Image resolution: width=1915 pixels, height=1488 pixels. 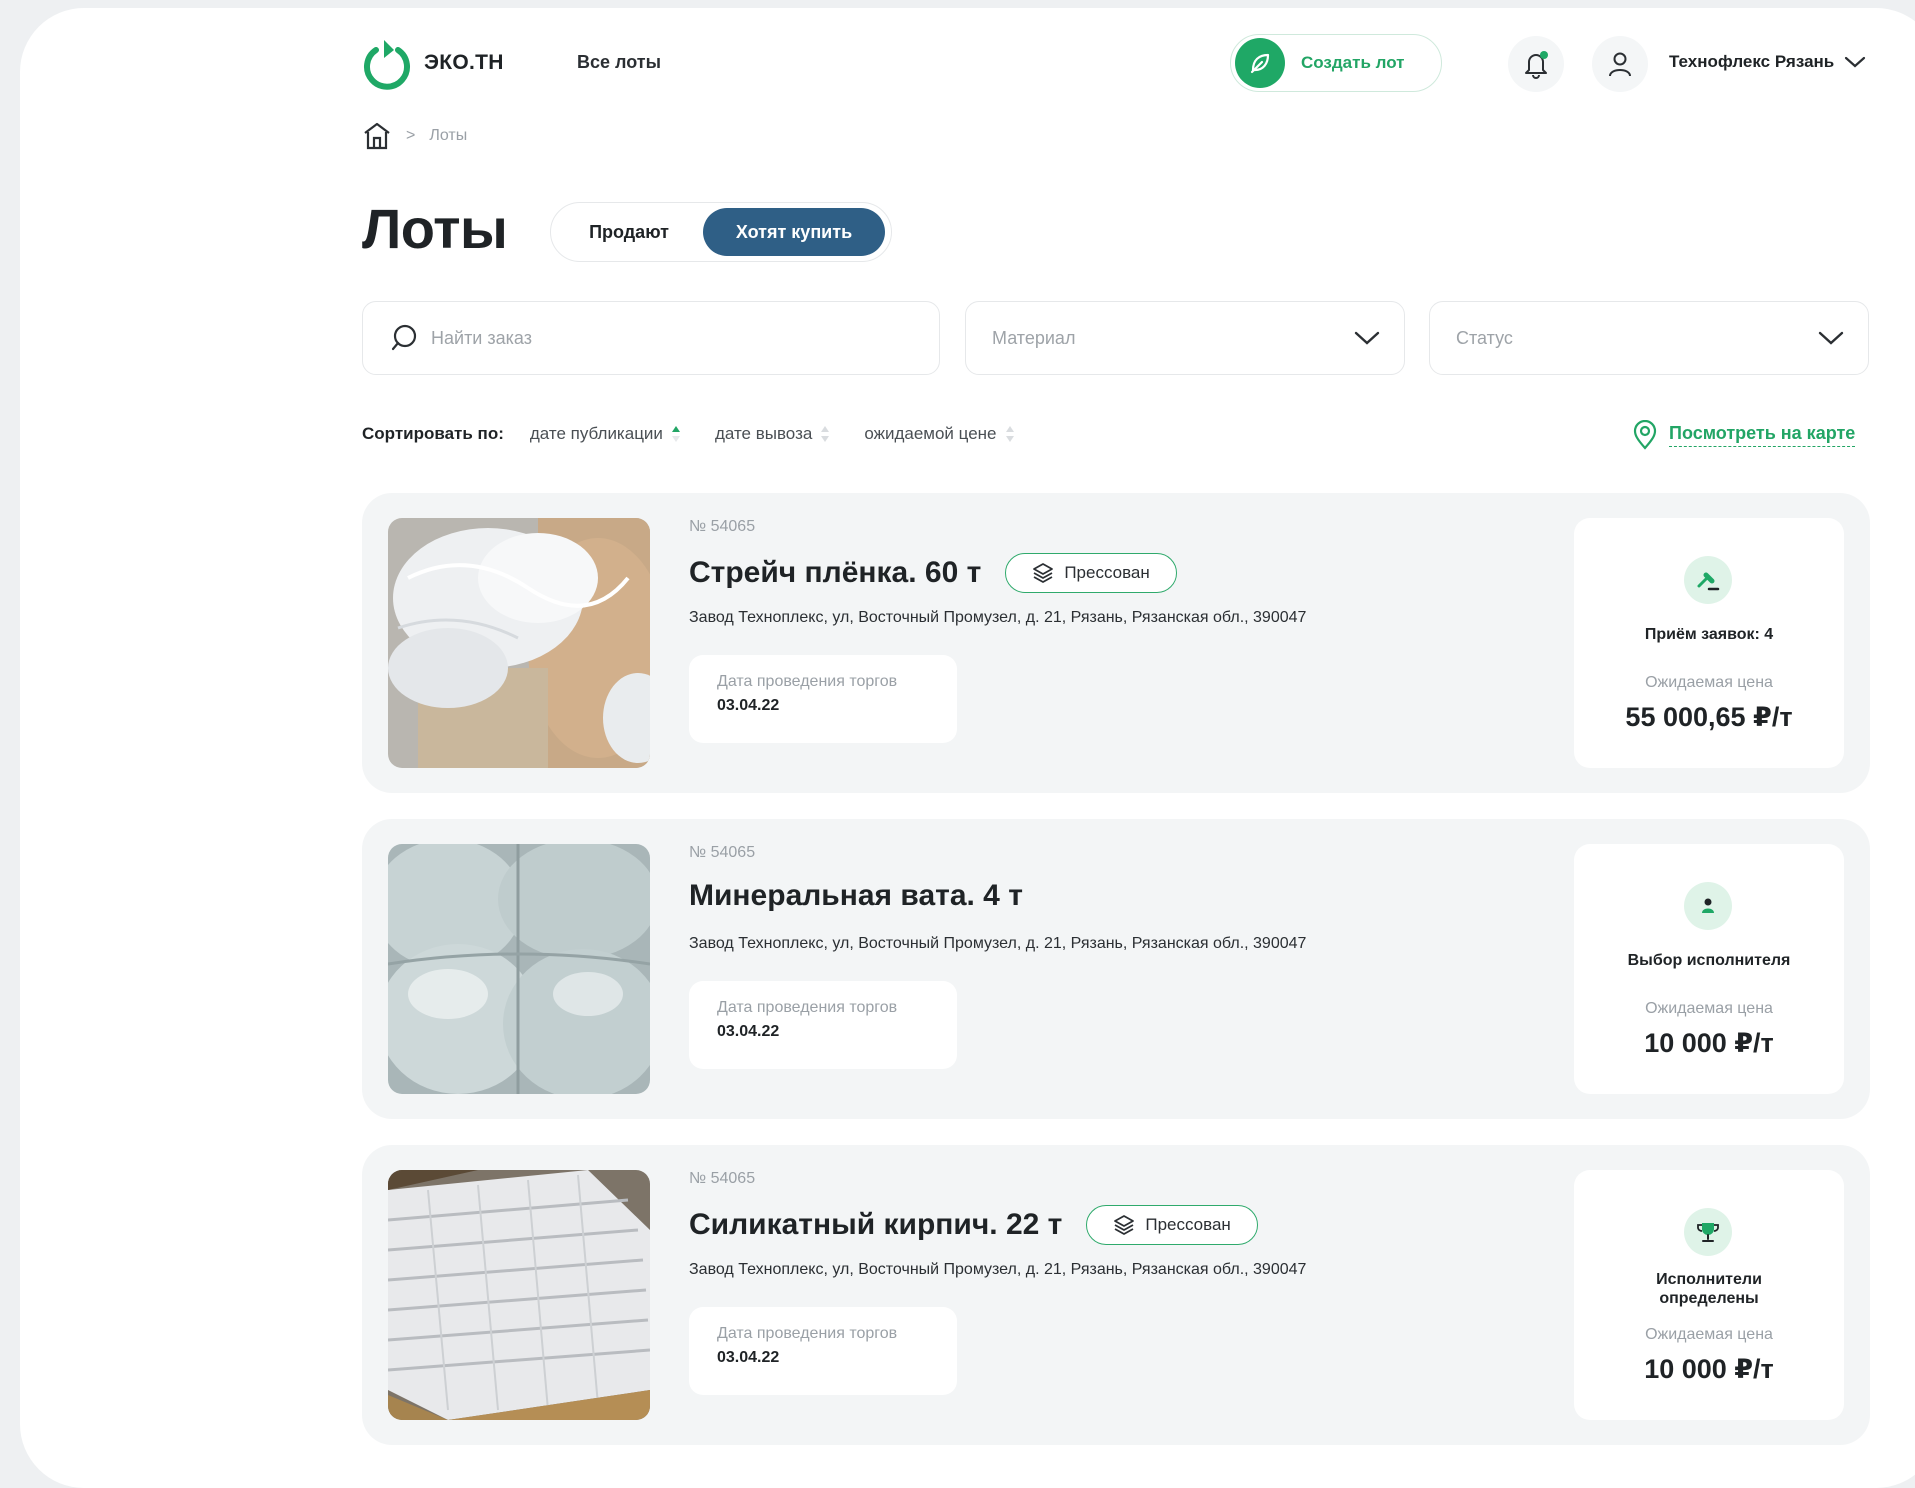 I want to click on view-on-map-label: Посмотреть на карте, so click(x=1762, y=435).